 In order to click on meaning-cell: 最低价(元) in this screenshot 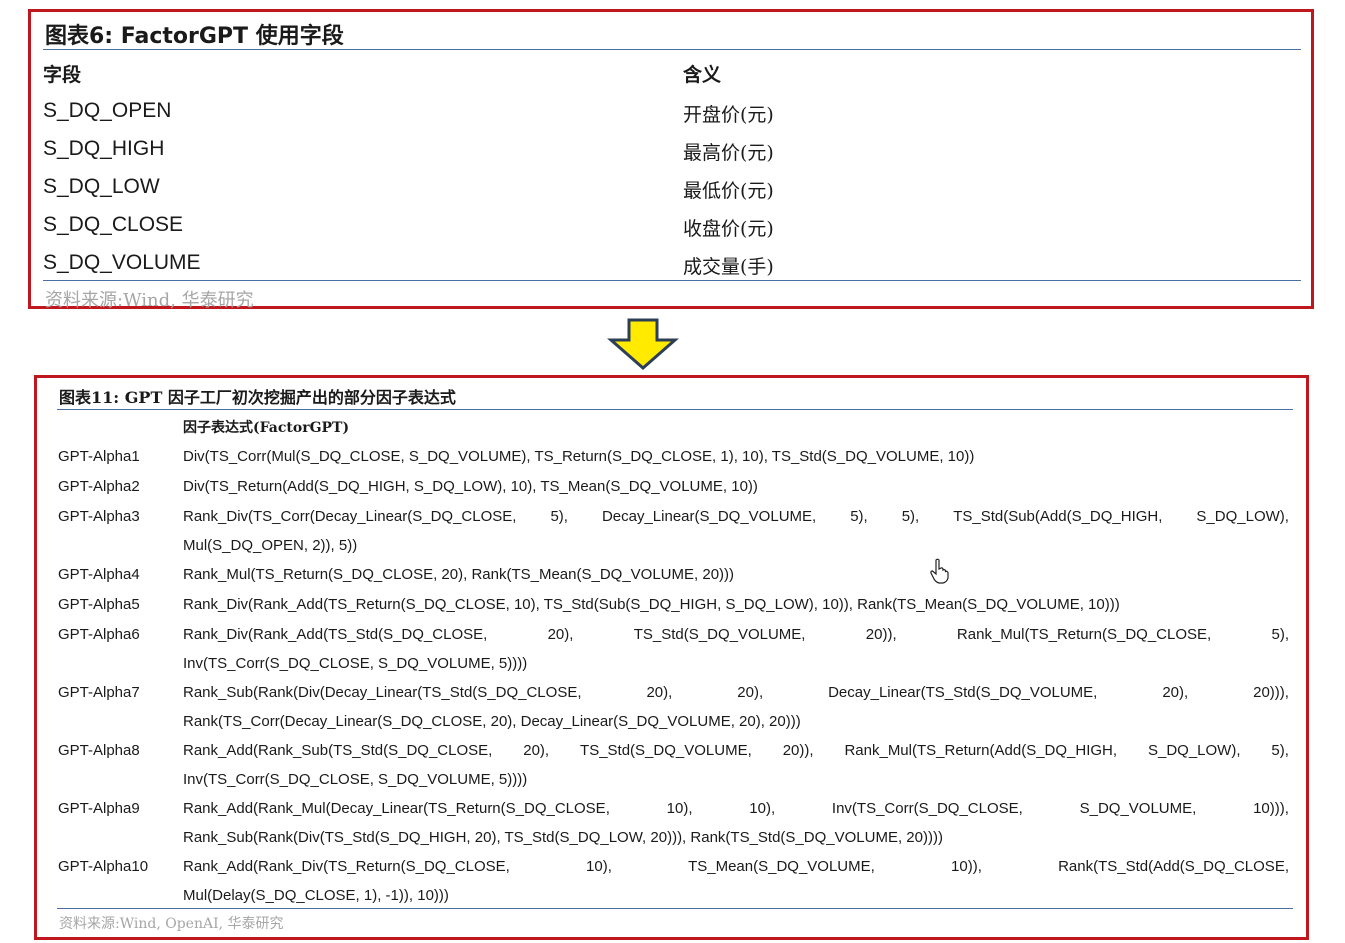, I will do `click(728, 191)`.